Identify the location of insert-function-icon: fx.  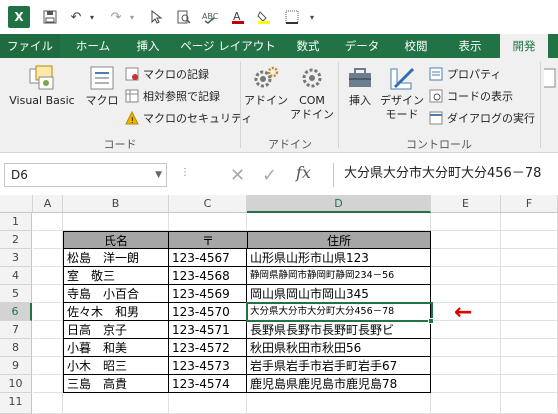
(303, 172).